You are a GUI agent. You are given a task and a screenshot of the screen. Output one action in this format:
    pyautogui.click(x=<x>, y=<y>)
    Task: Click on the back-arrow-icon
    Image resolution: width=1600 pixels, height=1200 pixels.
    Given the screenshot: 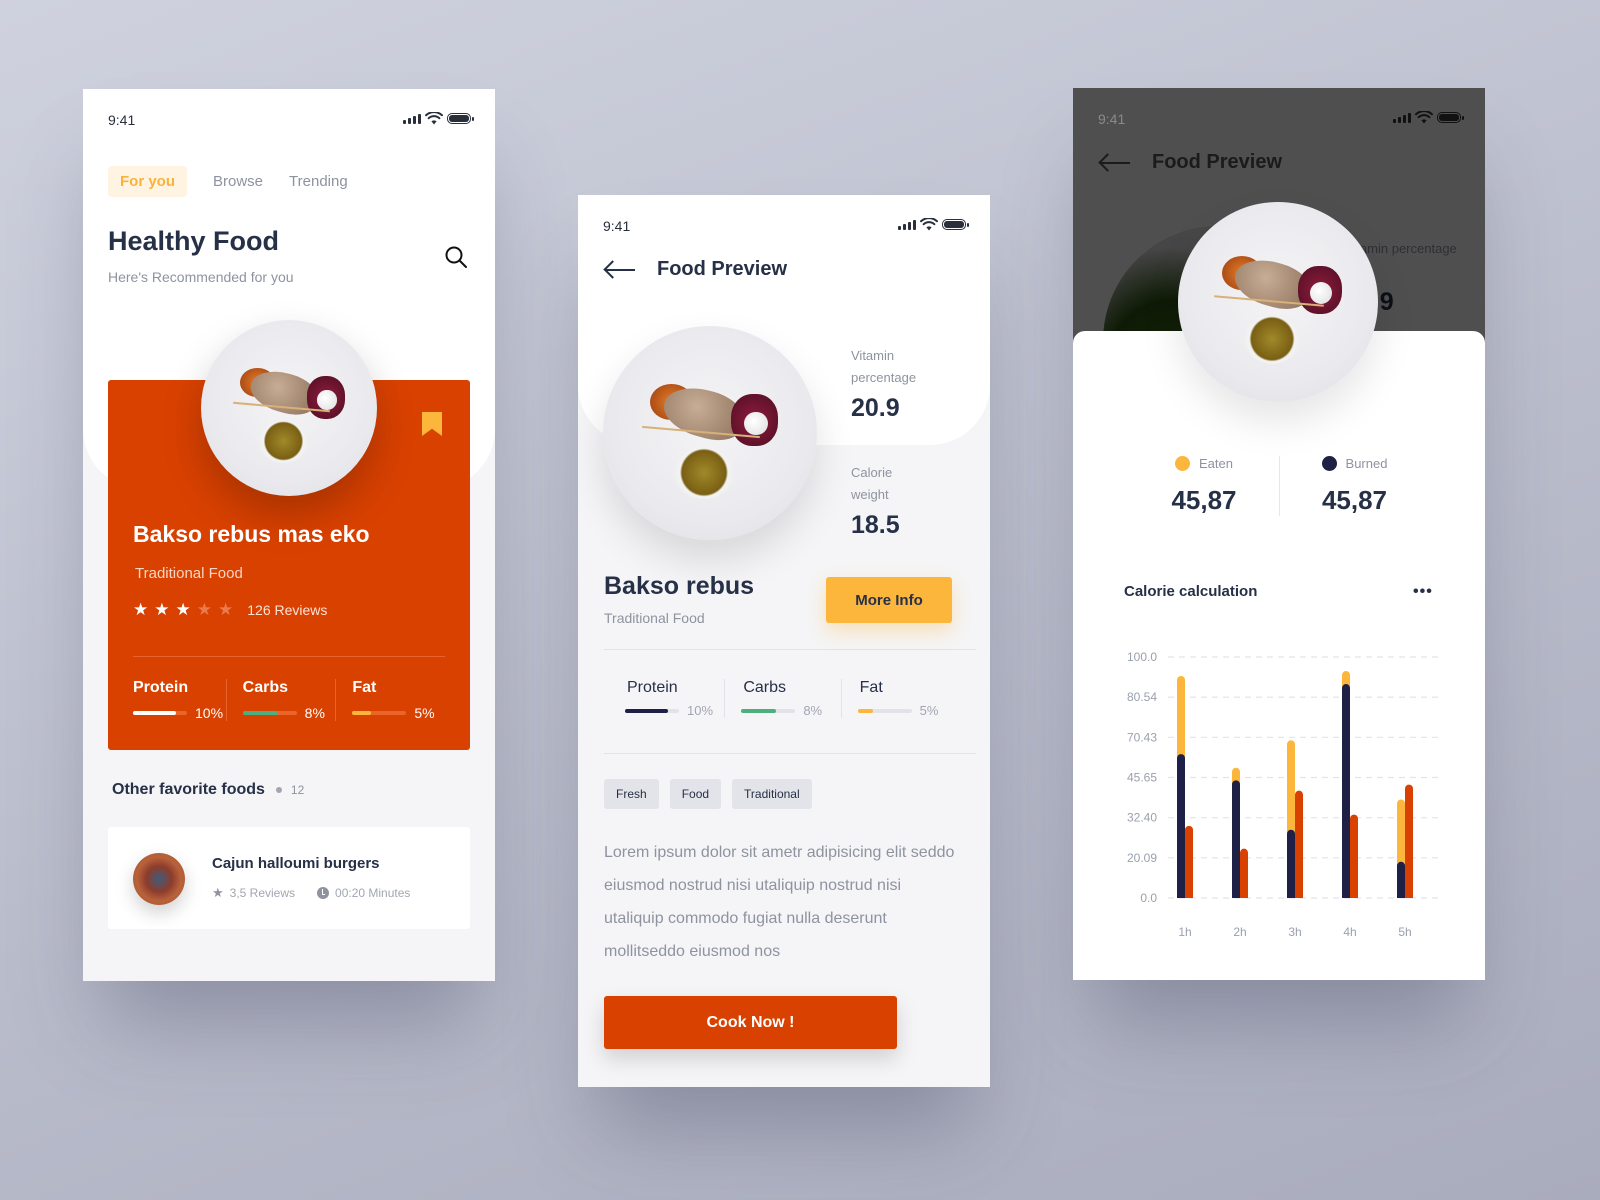 What is the action you would take?
    pyautogui.click(x=620, y=270)
    